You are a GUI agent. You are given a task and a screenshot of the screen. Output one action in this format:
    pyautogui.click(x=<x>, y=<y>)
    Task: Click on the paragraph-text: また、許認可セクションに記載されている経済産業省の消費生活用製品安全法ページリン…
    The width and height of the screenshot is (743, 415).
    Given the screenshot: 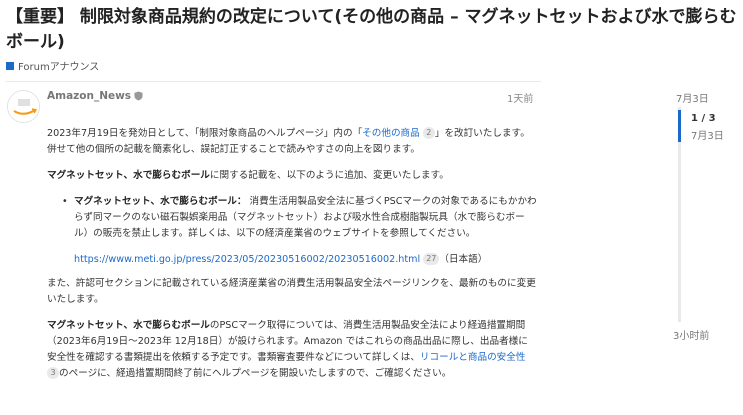 What is the action you would take?
    pyautogui.click(x=291, y=291)
    